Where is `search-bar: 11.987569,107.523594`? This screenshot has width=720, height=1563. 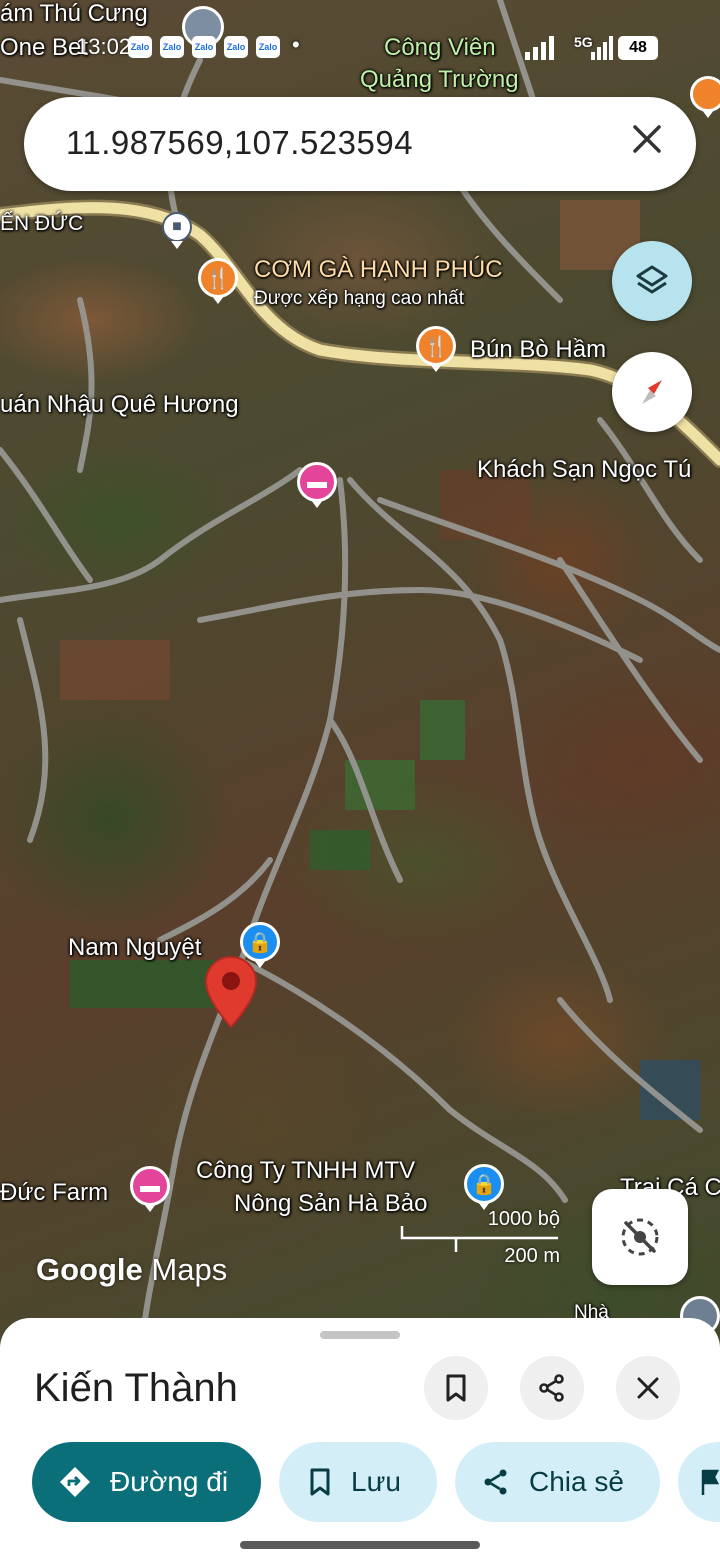 search-bar: 11.987569,107.523594 is located at coordinates (360, 144).